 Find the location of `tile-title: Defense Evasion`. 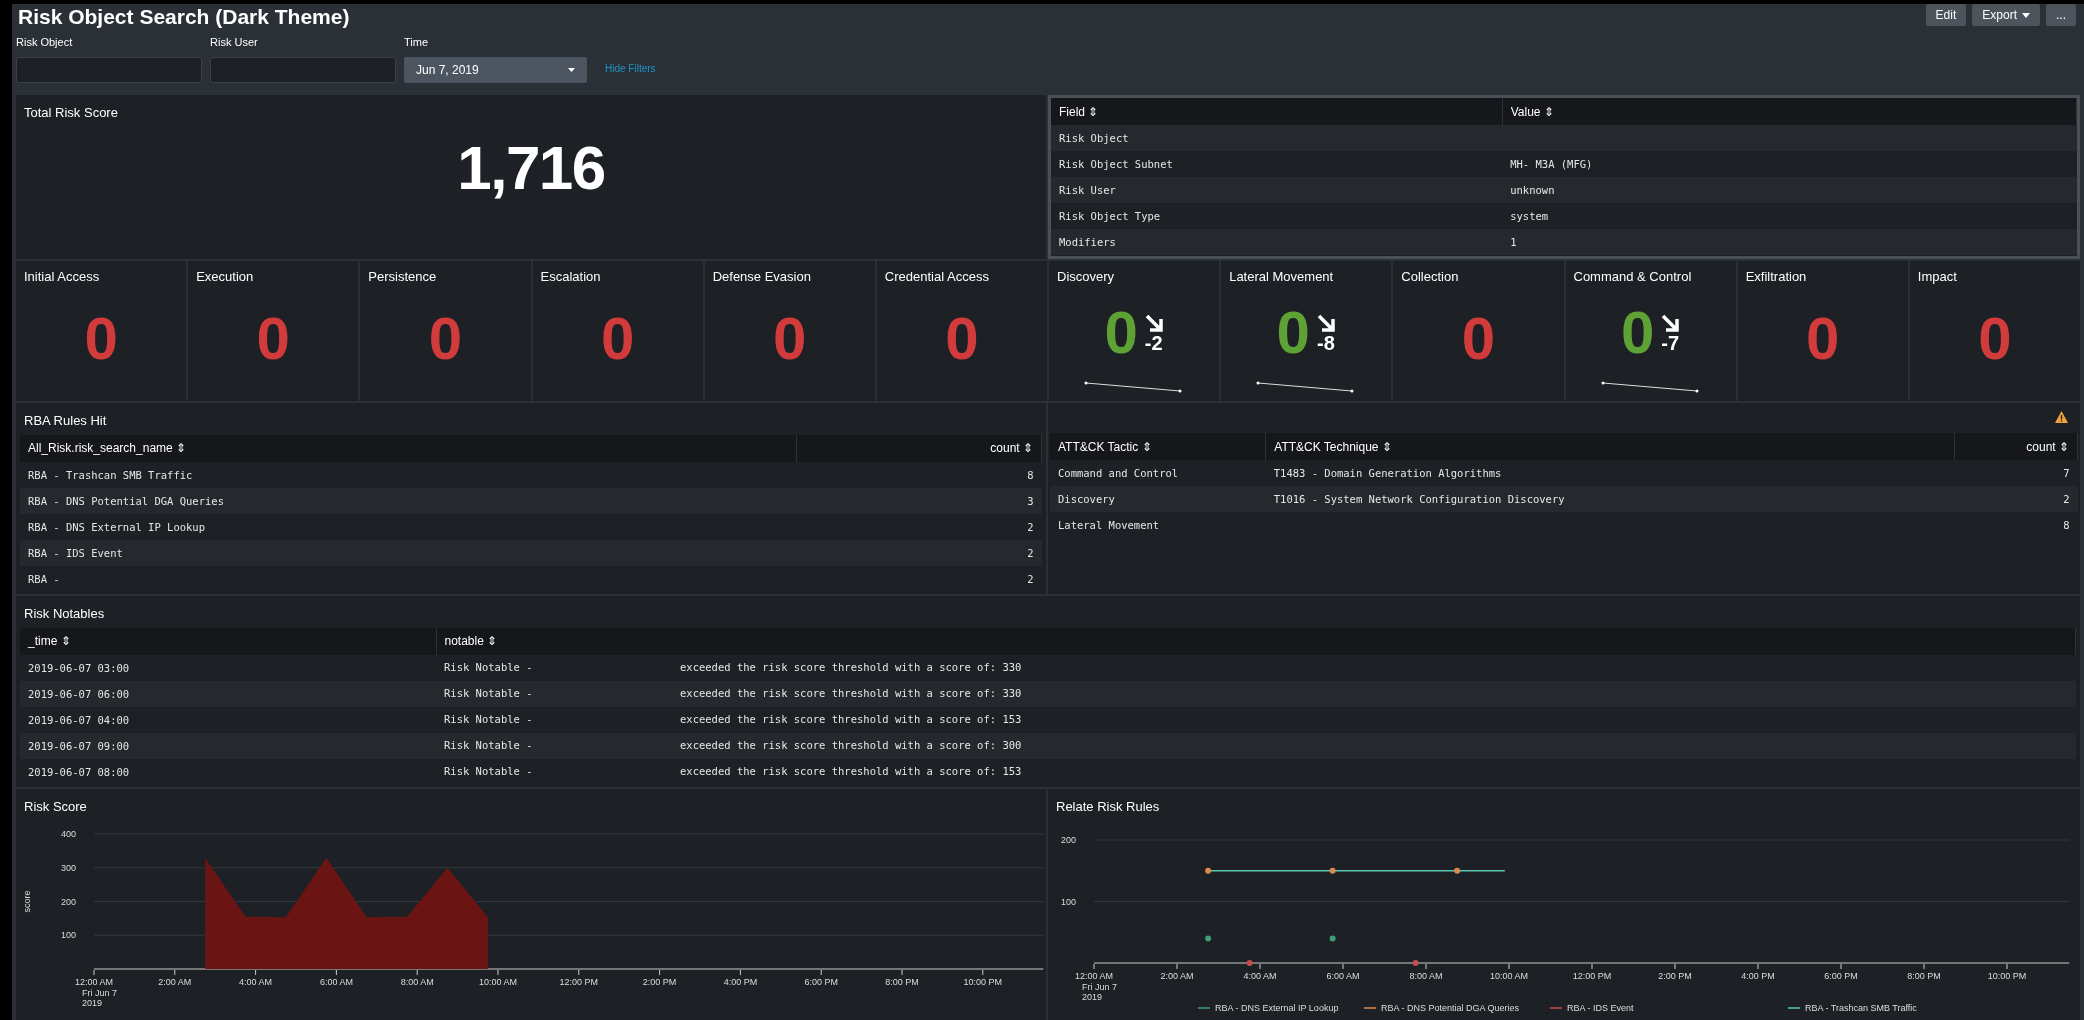

tile-title: Defense Evasion is located at coordinates (761, 276).